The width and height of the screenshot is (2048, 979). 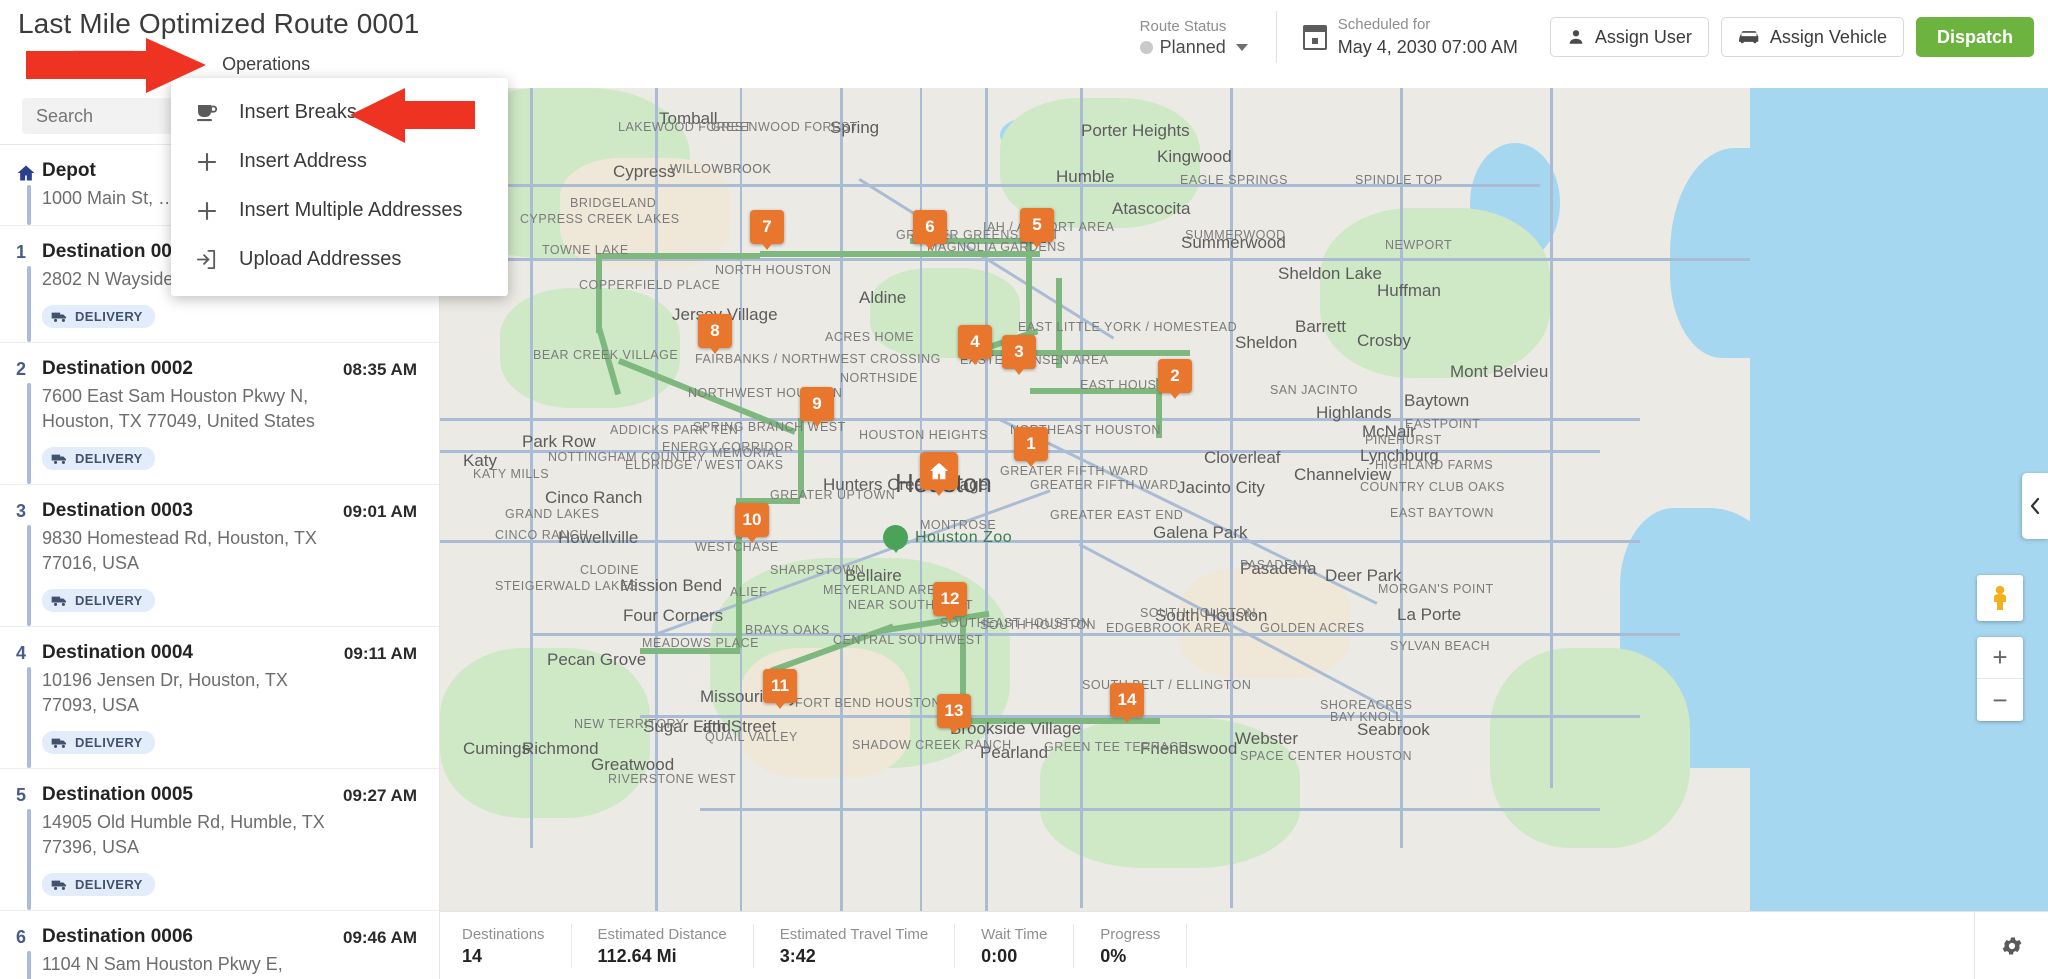 What do you see at coordinates (923, 435) in the screenshot?
I see `map-neighborhood-label: HOUSTON HEIGHTS` at bounding box center [923, 435].